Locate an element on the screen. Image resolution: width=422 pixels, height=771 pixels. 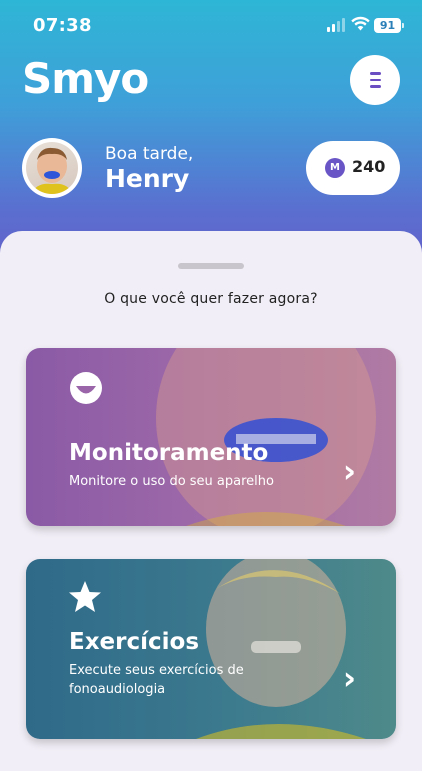
wifi-icon is located at coordinates (360, 23).